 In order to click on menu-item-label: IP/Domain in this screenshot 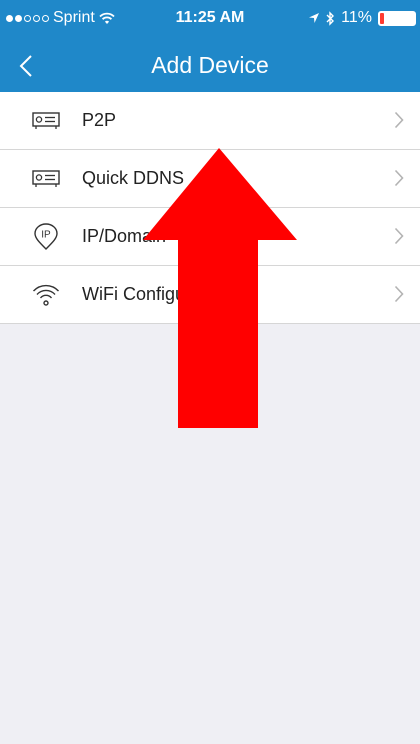, I will do `click(124, 236)`.